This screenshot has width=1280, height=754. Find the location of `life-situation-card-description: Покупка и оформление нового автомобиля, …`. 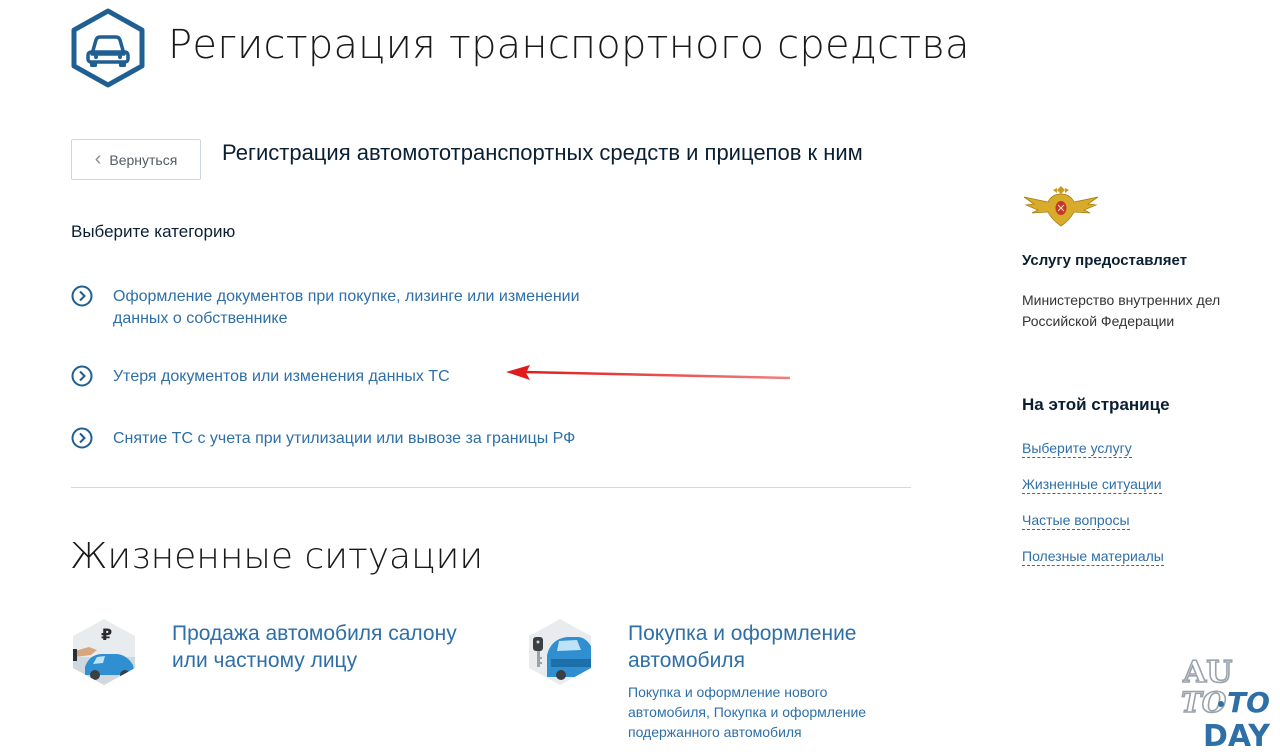

life-situation-card-description: Покупка и оформление нового автомобиля, … is located at coordinates (747, 712).